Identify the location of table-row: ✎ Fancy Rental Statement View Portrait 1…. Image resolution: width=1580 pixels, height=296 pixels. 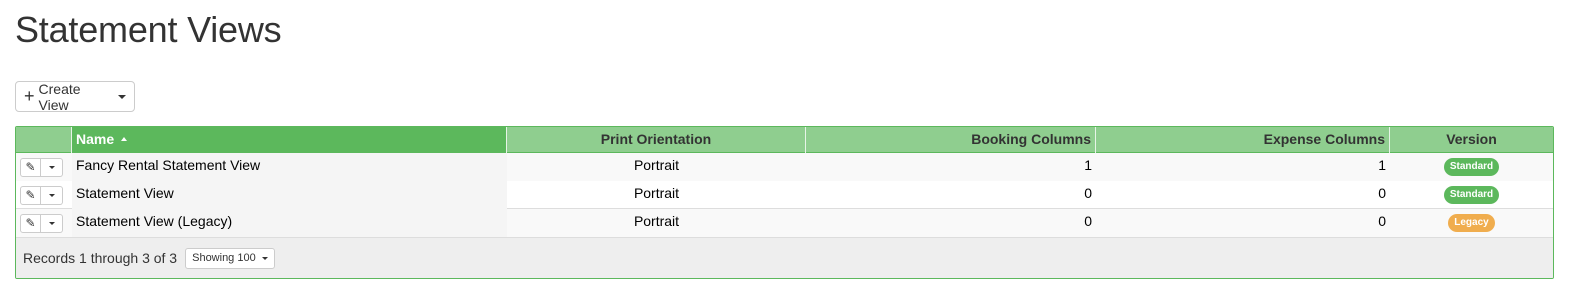
(784, 167).